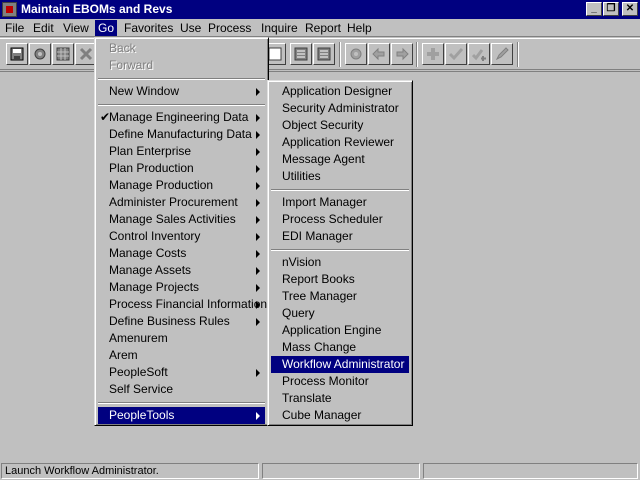 This screenshot has height=480, width=640. Describe the element at coordinates (105, 117) in the screenshot. I see `checkmark-icon: ✔` at that location.